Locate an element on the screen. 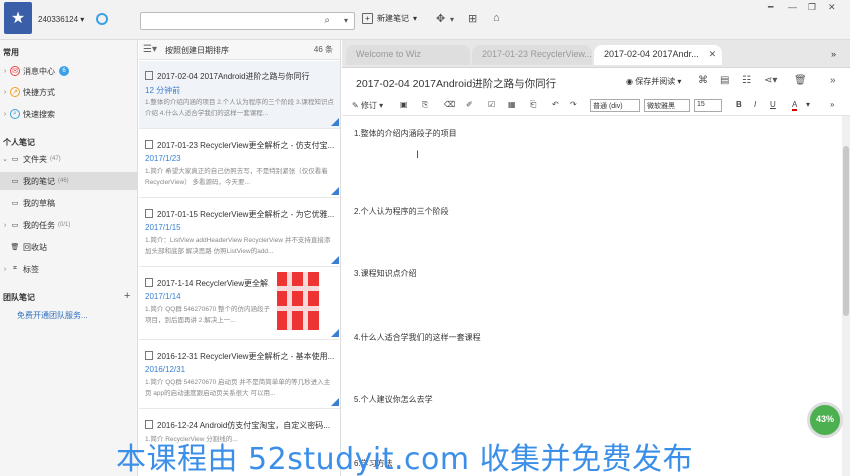 The width and height of the screenshot is (850, 476). search-icon: ⌕ is located at coordinates (327, 20).